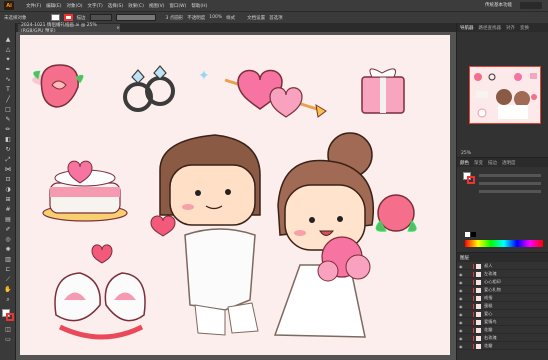 The width and height of the screenshot is (548, 360). Describe the element at coordinates (204, 76) in the screenshot. I see `sparkle-icon: ✦` at that location.